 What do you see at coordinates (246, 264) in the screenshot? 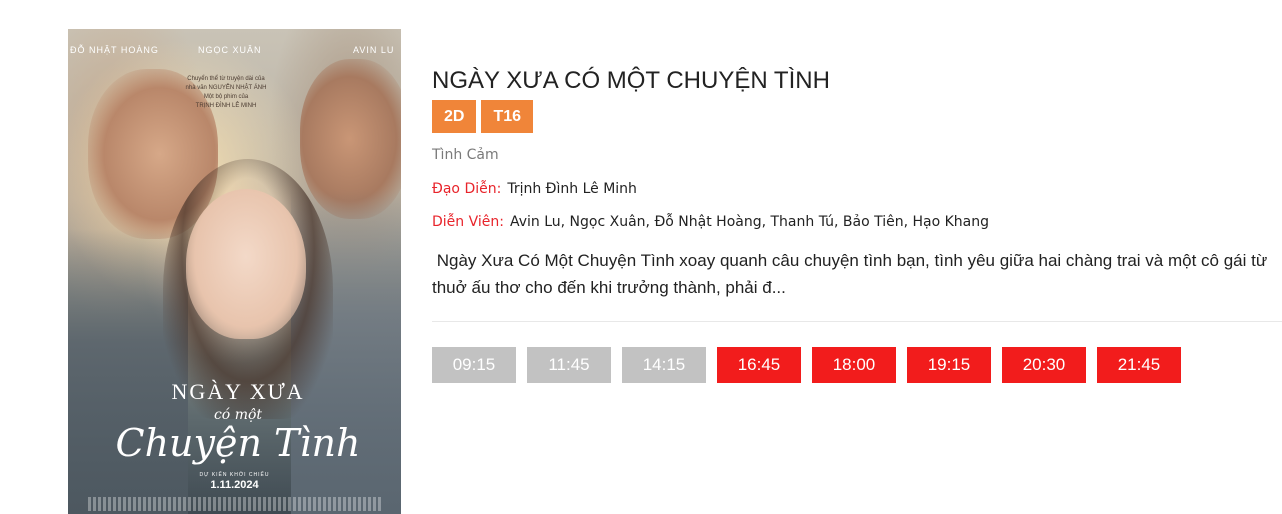
I see `poster-actress-face` at bounding box center [246, 264].